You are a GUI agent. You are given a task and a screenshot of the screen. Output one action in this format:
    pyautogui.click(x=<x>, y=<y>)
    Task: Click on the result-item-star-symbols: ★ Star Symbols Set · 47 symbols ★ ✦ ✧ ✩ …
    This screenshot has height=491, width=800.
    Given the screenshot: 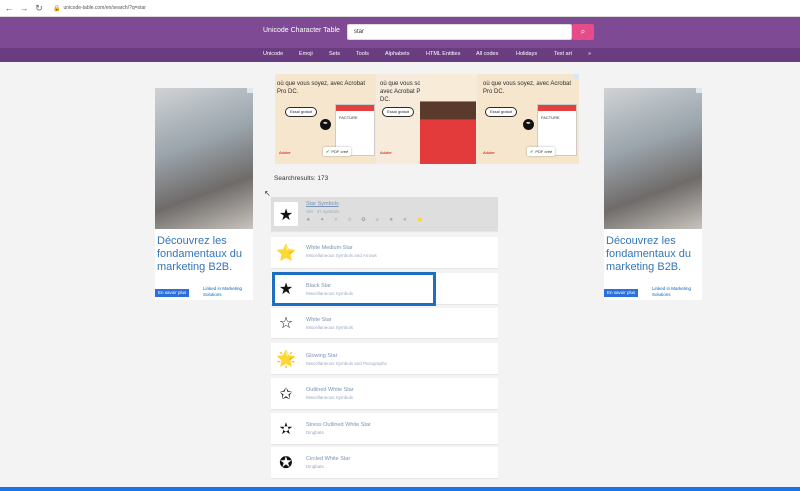 What is the action you would take?
    pyautogui.click(x=384, y=214)
    